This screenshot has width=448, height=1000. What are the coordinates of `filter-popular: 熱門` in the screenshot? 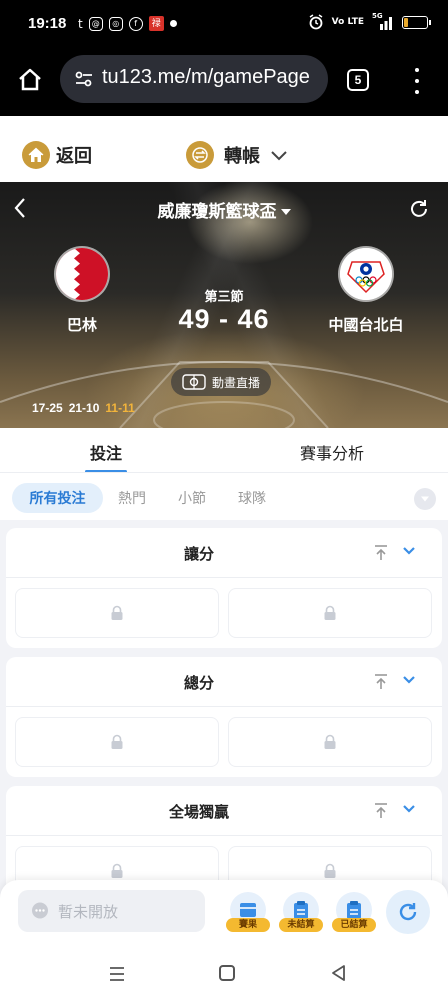 It's located at (132, 498).